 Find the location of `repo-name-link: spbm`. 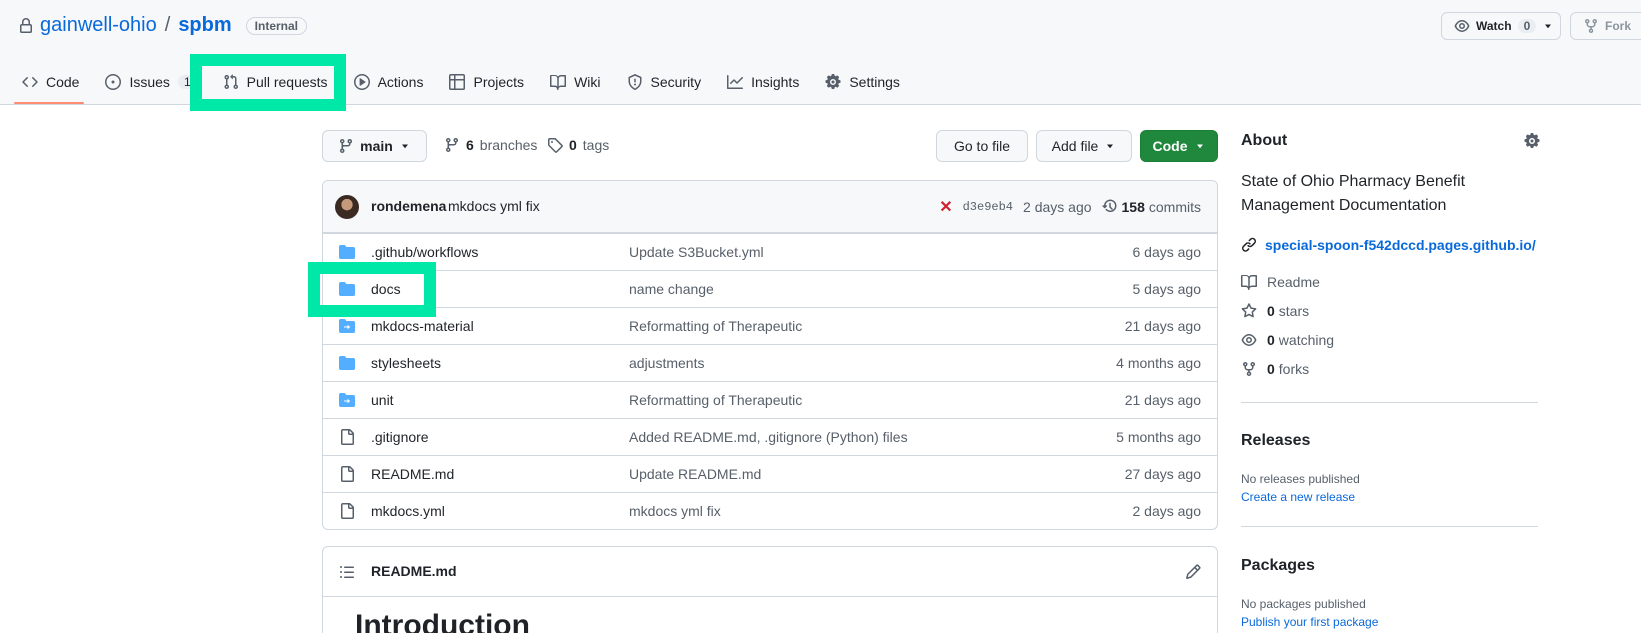

repo-name-link: spbm is located at coordinates (204, 25).